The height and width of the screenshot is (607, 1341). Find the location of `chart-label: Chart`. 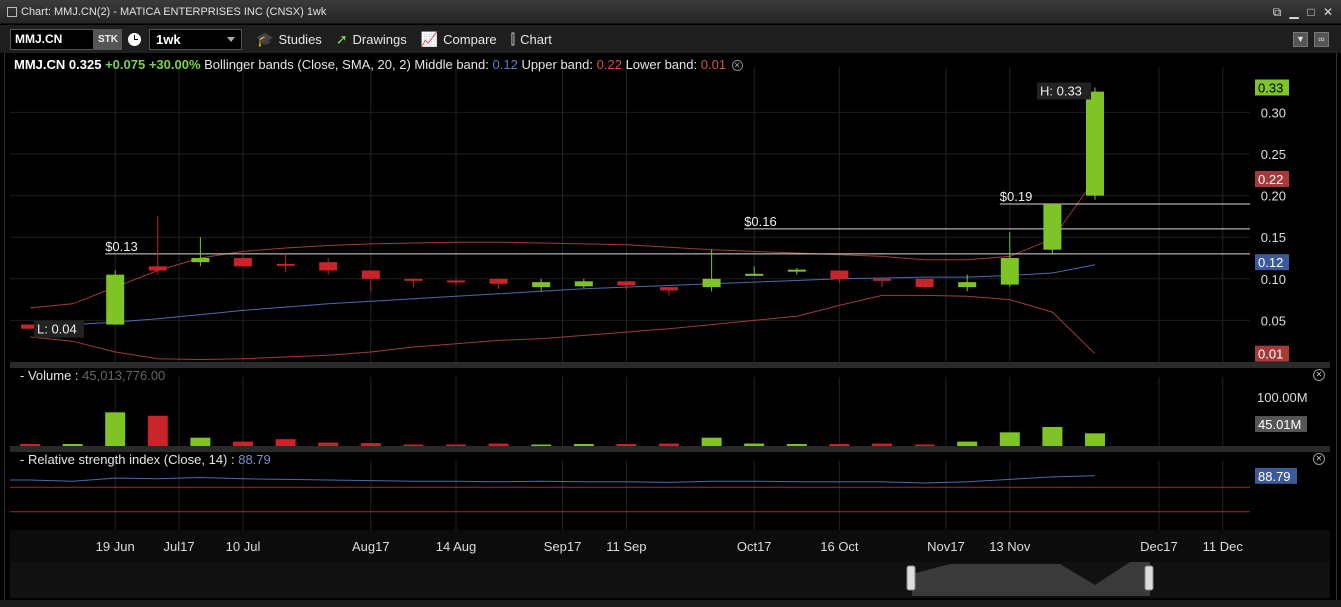

chart-label: Chart is located at coordinates (536, 39).